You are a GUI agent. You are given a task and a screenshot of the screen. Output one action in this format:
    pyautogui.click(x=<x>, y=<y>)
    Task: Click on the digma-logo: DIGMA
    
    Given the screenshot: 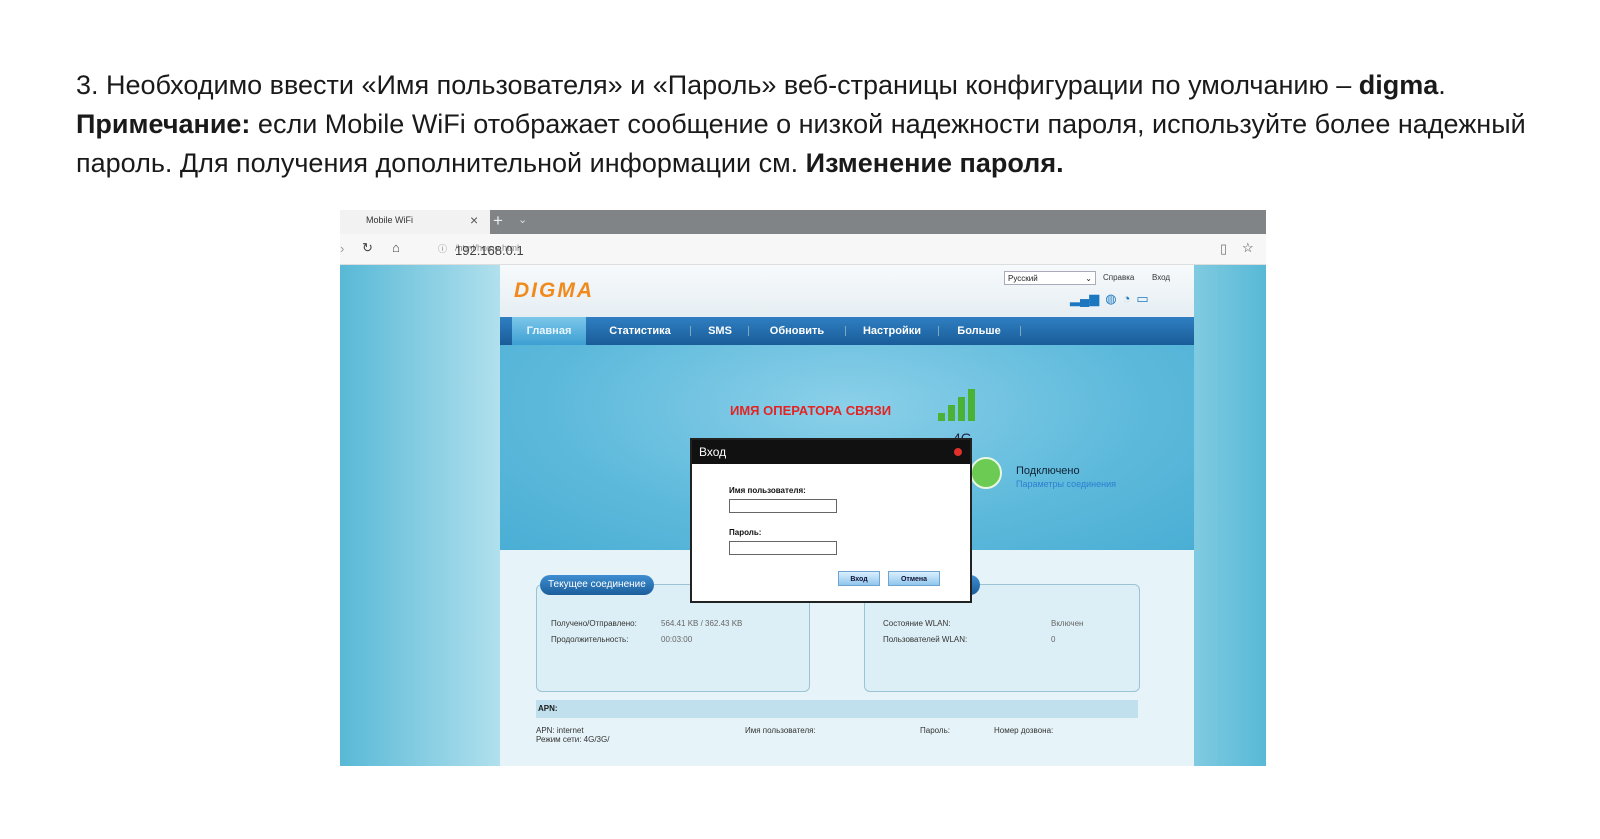 What is the action you would take?
    pyautogui.click(x=554, y=290)
    